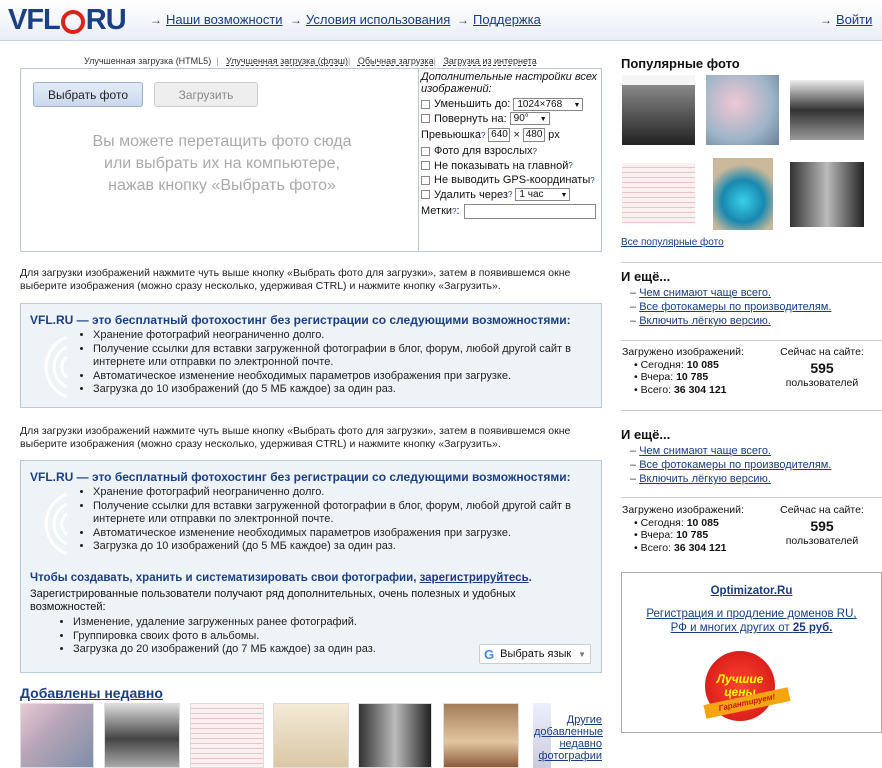 The width and height of the screenshot is (882, 768). What do you see at coordinates (425, 180) in the screenshot?
I see `no-gps-checkbox` at bounding box center [425, 180].